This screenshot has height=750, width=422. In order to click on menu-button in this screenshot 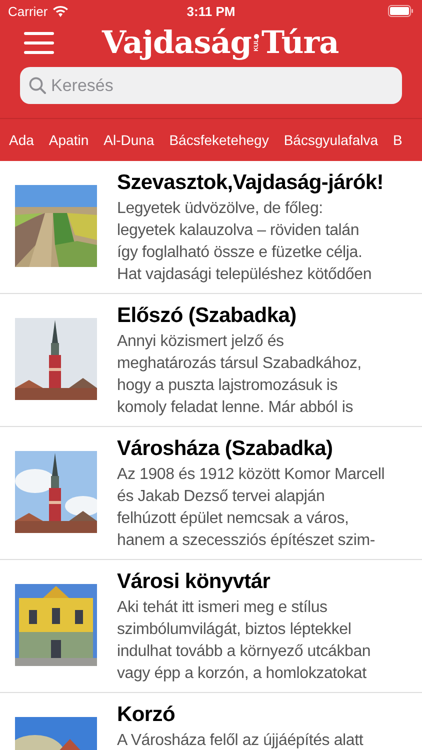, I will do `click(39, 43)`.